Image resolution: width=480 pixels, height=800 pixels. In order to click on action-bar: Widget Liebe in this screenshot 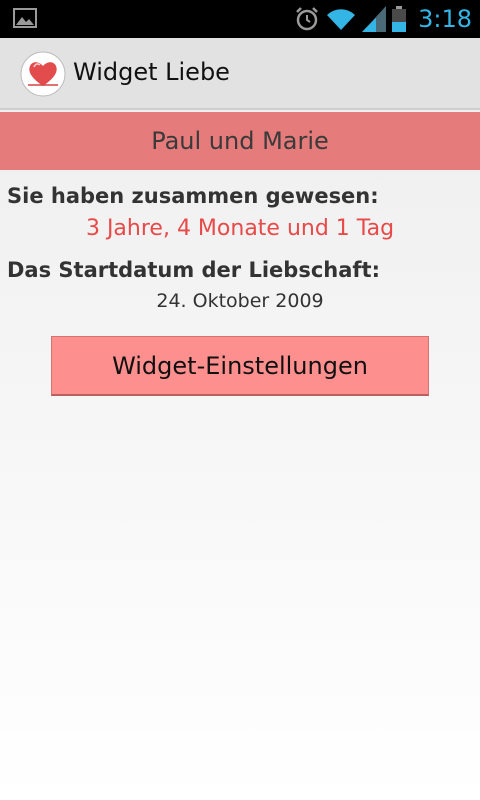, I will do `click(240, 74)`.